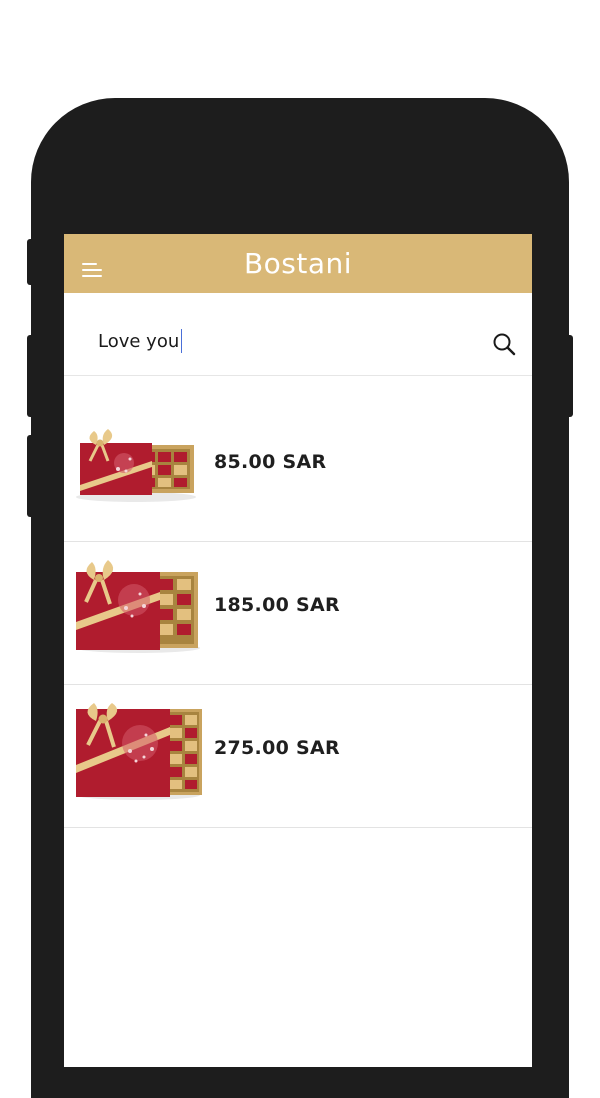 The image size is (600, 1098). Describe the element at coordinates (570, 376) in the screenshot. I see `phone-power-button` at that location.